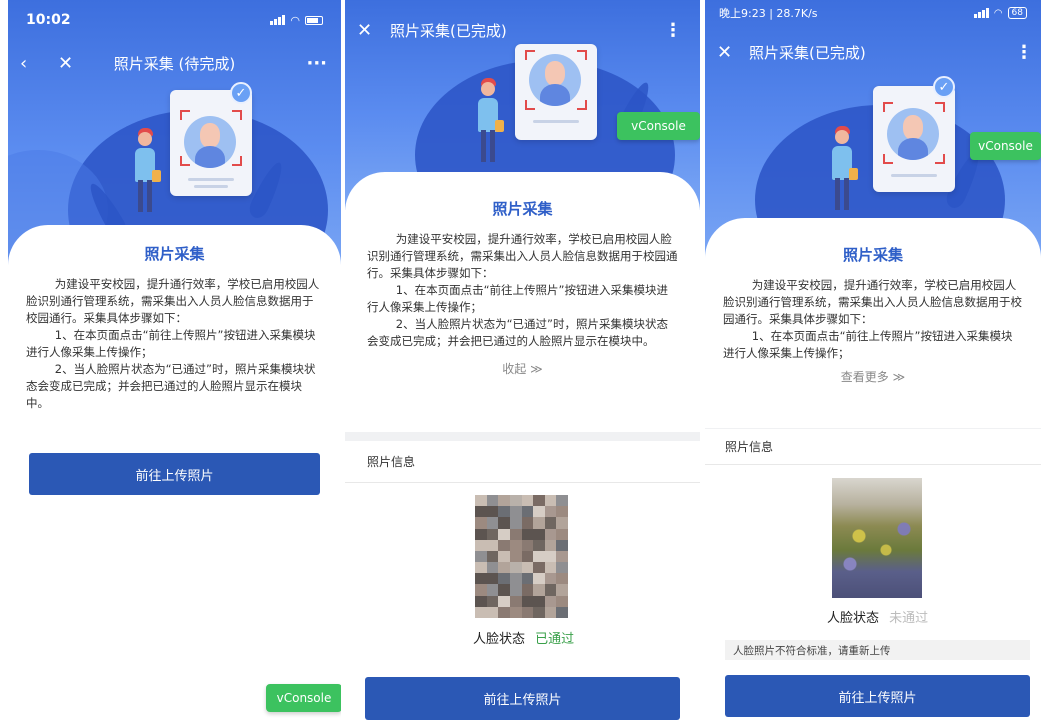 The image size is (1041, 720). Describe the element at coordinates (316, 63) in the screenshot. I see `more-icon: ···` at that location.